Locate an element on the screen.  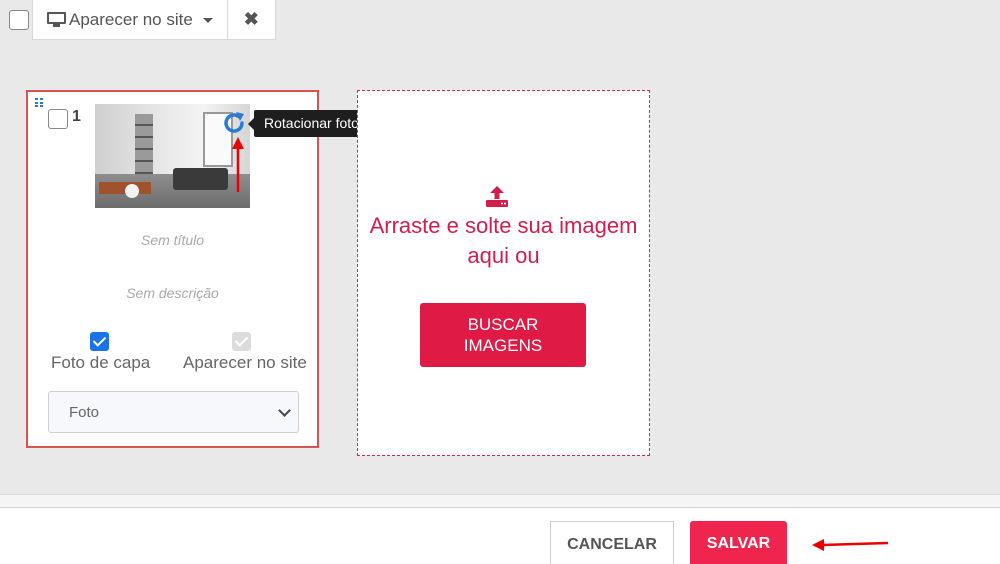
bulk-actions-toolbar: Aparecer no site ✖ is located at coordinates (154, 20).